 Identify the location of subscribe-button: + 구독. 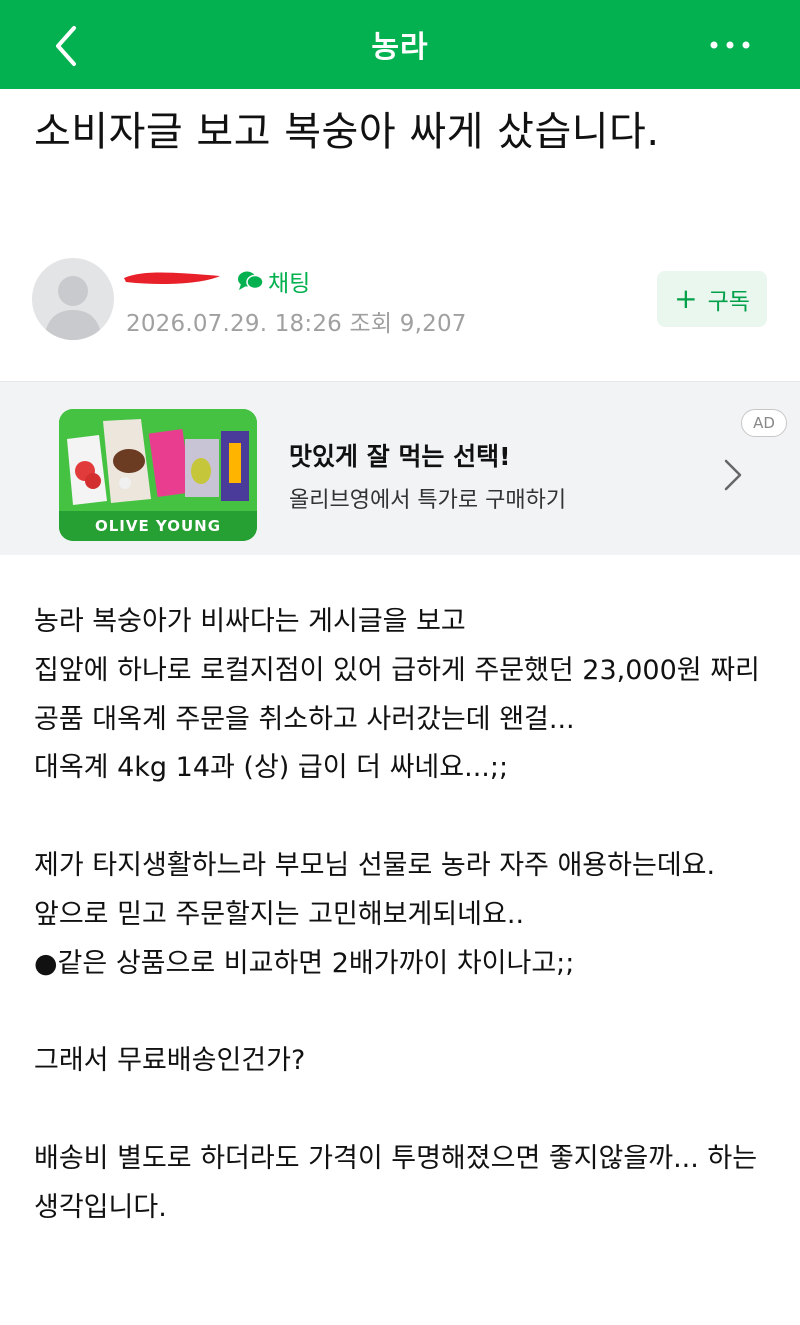
(712, 299).